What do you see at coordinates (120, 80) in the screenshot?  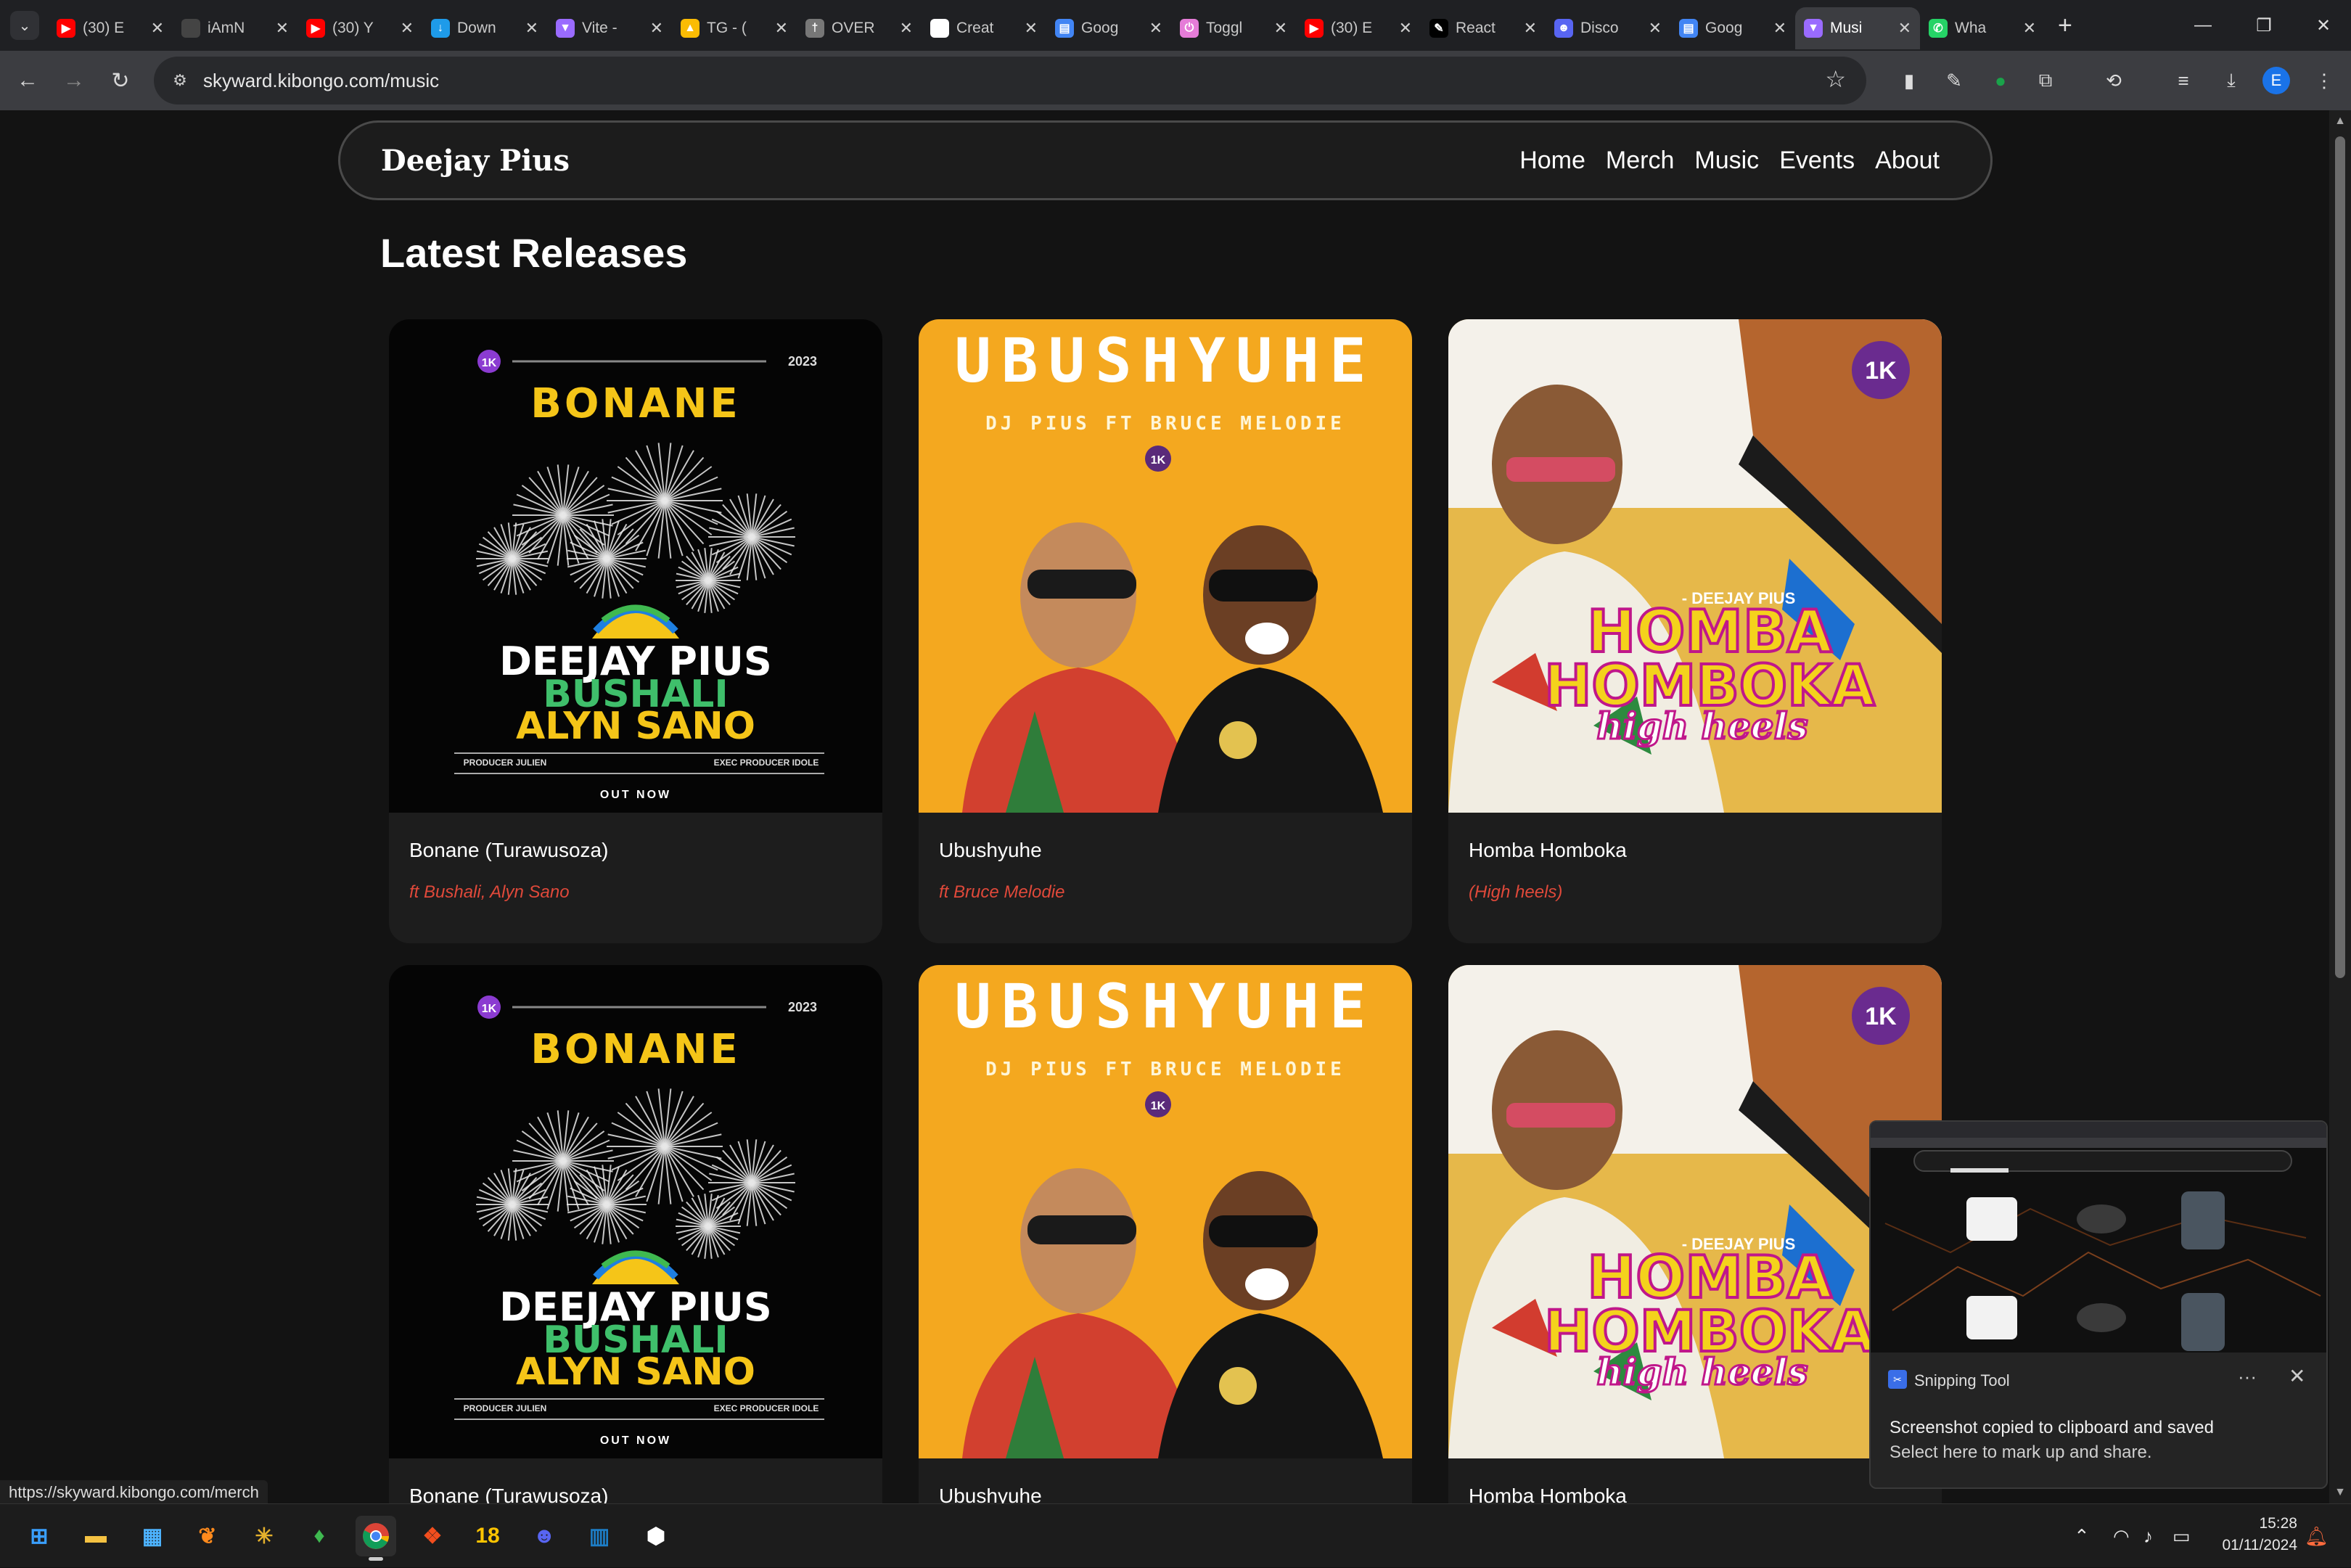 I see `reload-icon: ↻` at bounding box center [120, 80].